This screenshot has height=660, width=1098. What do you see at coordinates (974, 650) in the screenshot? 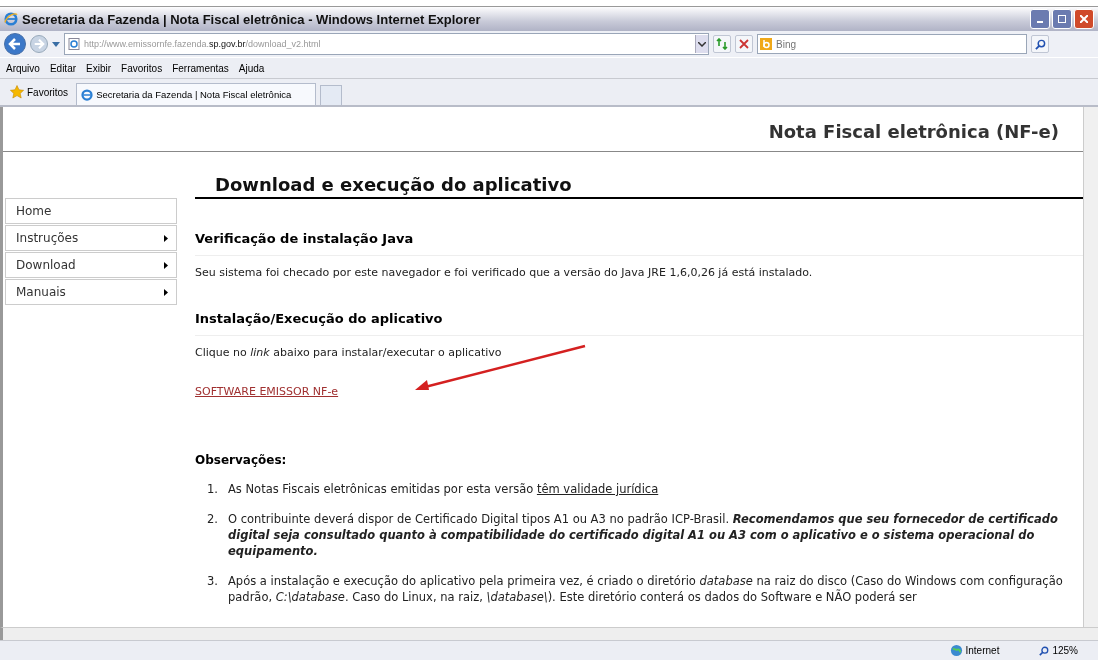
I see `security-zone: Internet` at bounding box center [974, 650].